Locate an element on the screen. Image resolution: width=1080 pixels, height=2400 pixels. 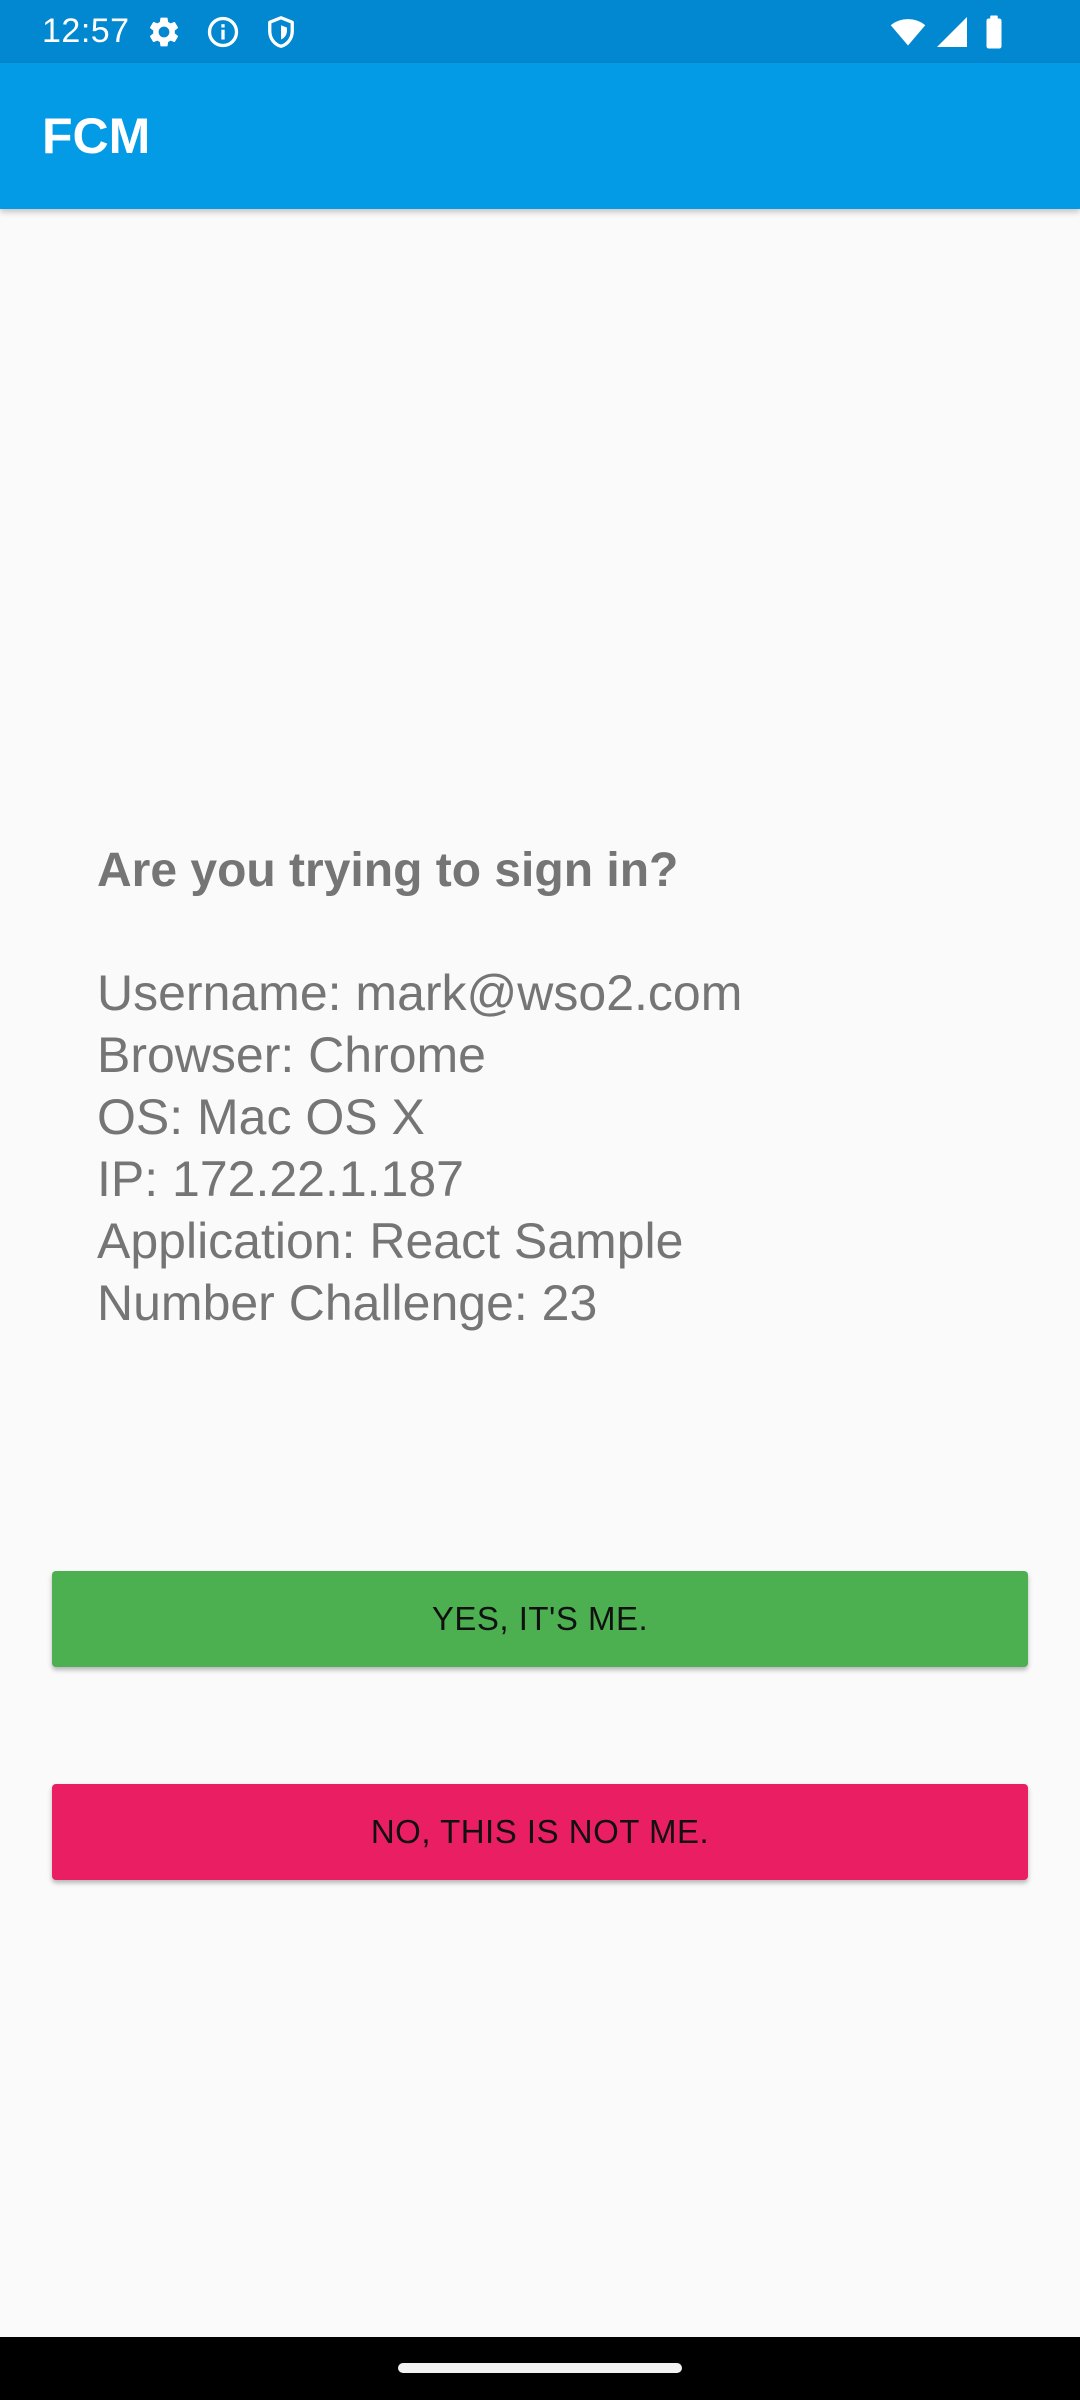
username-detail: Username: mark@wso2.com is located at coordinates (420, 993).